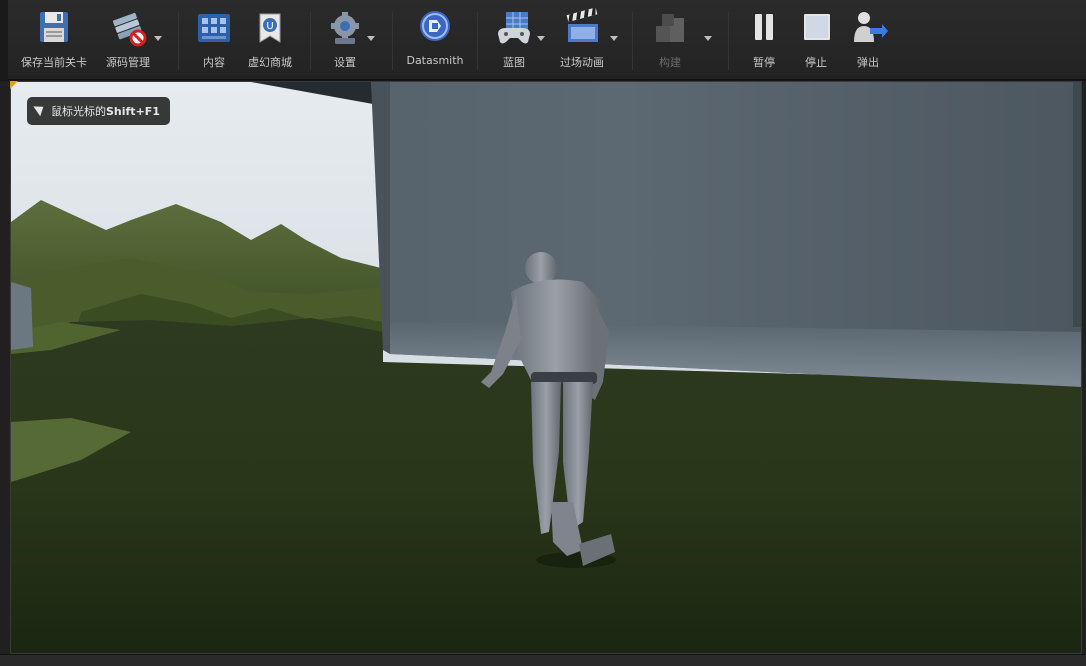  I want to click on viewport-active-corner, so click(14, 85).